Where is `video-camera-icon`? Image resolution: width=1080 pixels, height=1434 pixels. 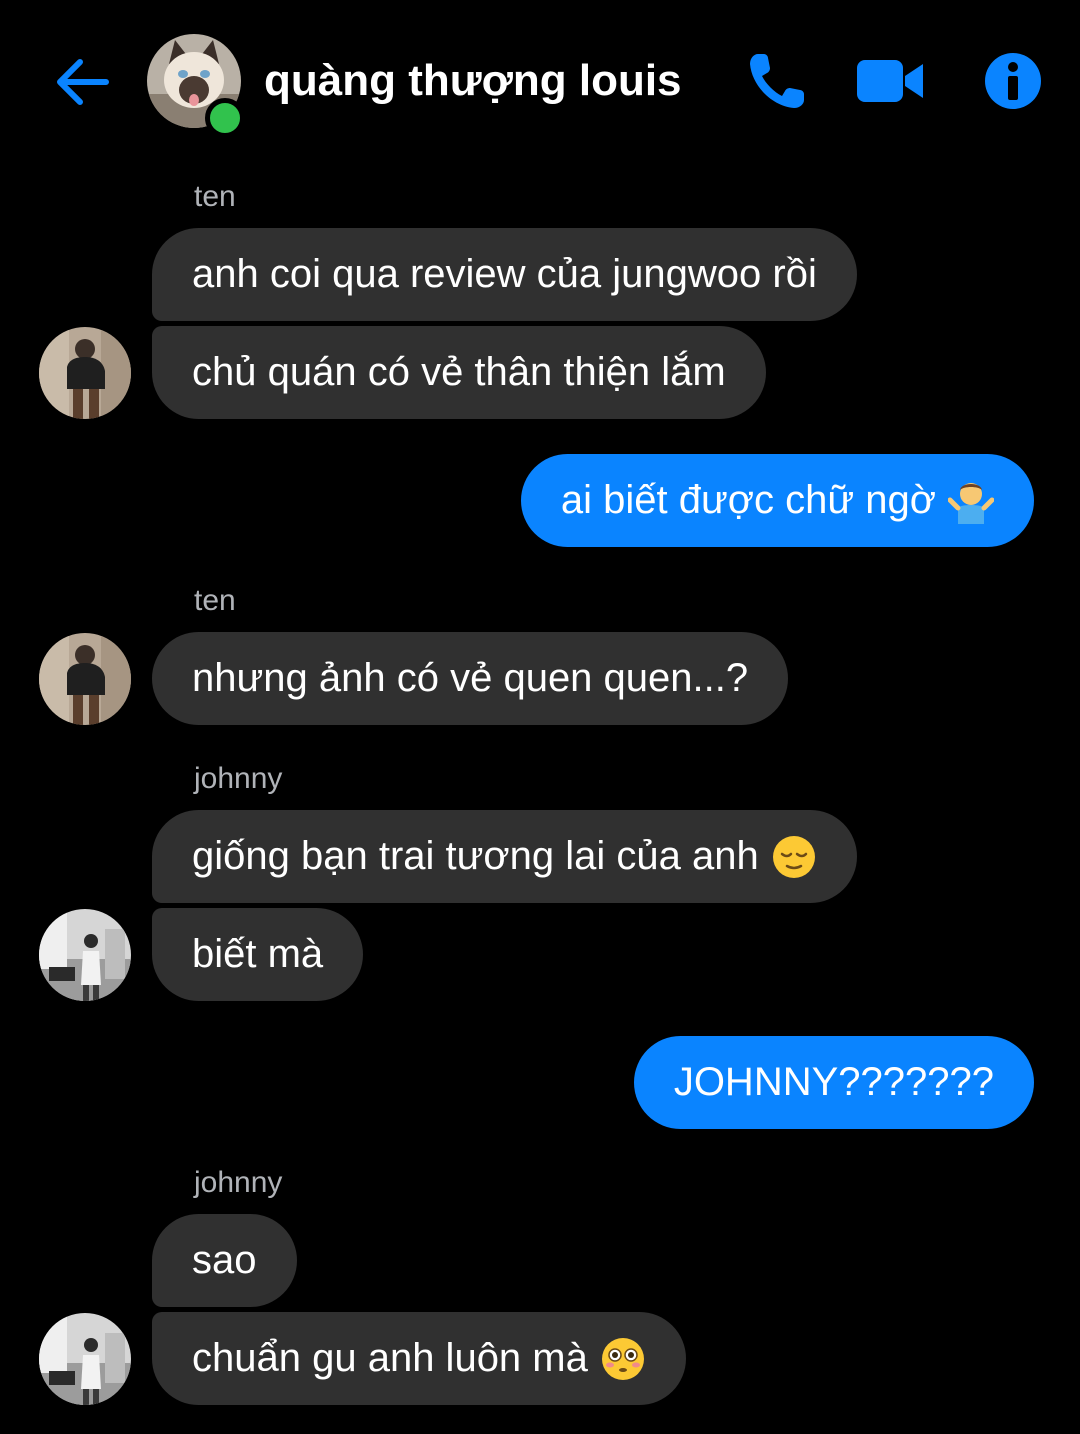
video-camera-icon is located at coordinates (890, 81).